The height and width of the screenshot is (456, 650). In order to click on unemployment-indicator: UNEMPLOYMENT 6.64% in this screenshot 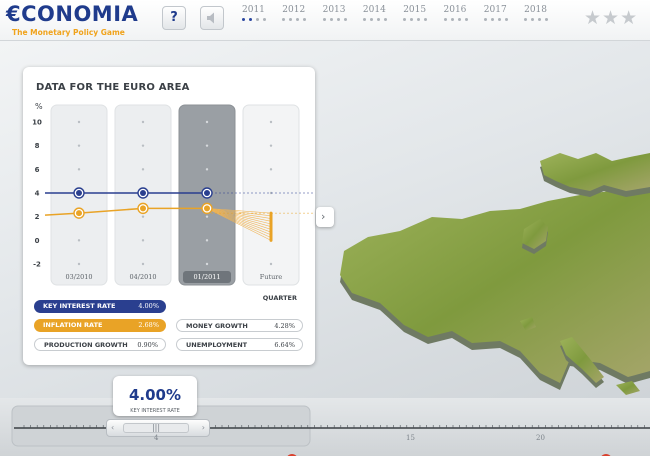, I will do `click(239, 344)`.